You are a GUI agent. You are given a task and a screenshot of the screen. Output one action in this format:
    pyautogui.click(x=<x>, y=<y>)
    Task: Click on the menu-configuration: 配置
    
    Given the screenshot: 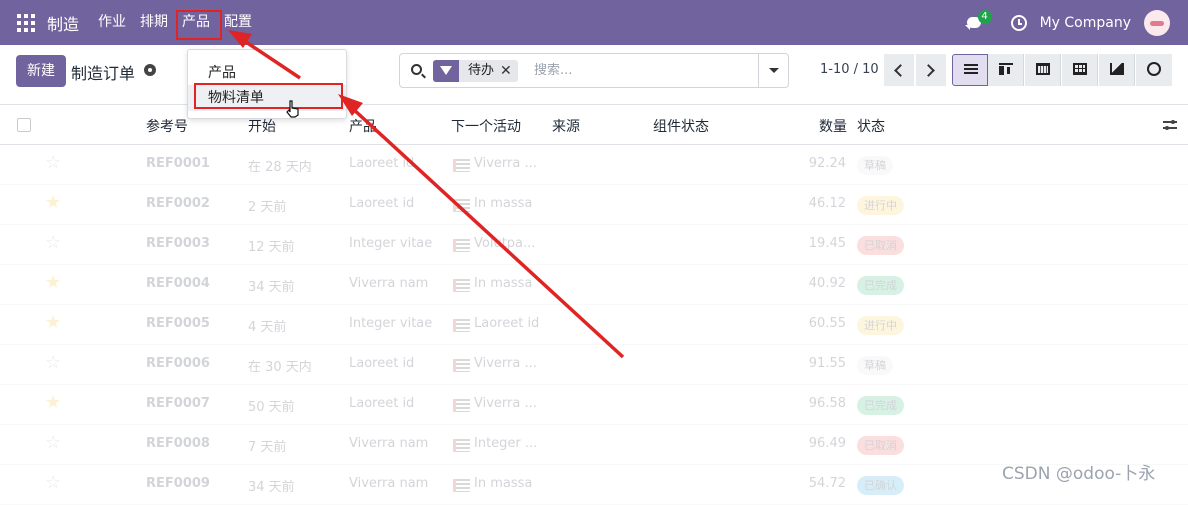 What is the action you would take?
    pyautogui.click(x=238, y=22)
    